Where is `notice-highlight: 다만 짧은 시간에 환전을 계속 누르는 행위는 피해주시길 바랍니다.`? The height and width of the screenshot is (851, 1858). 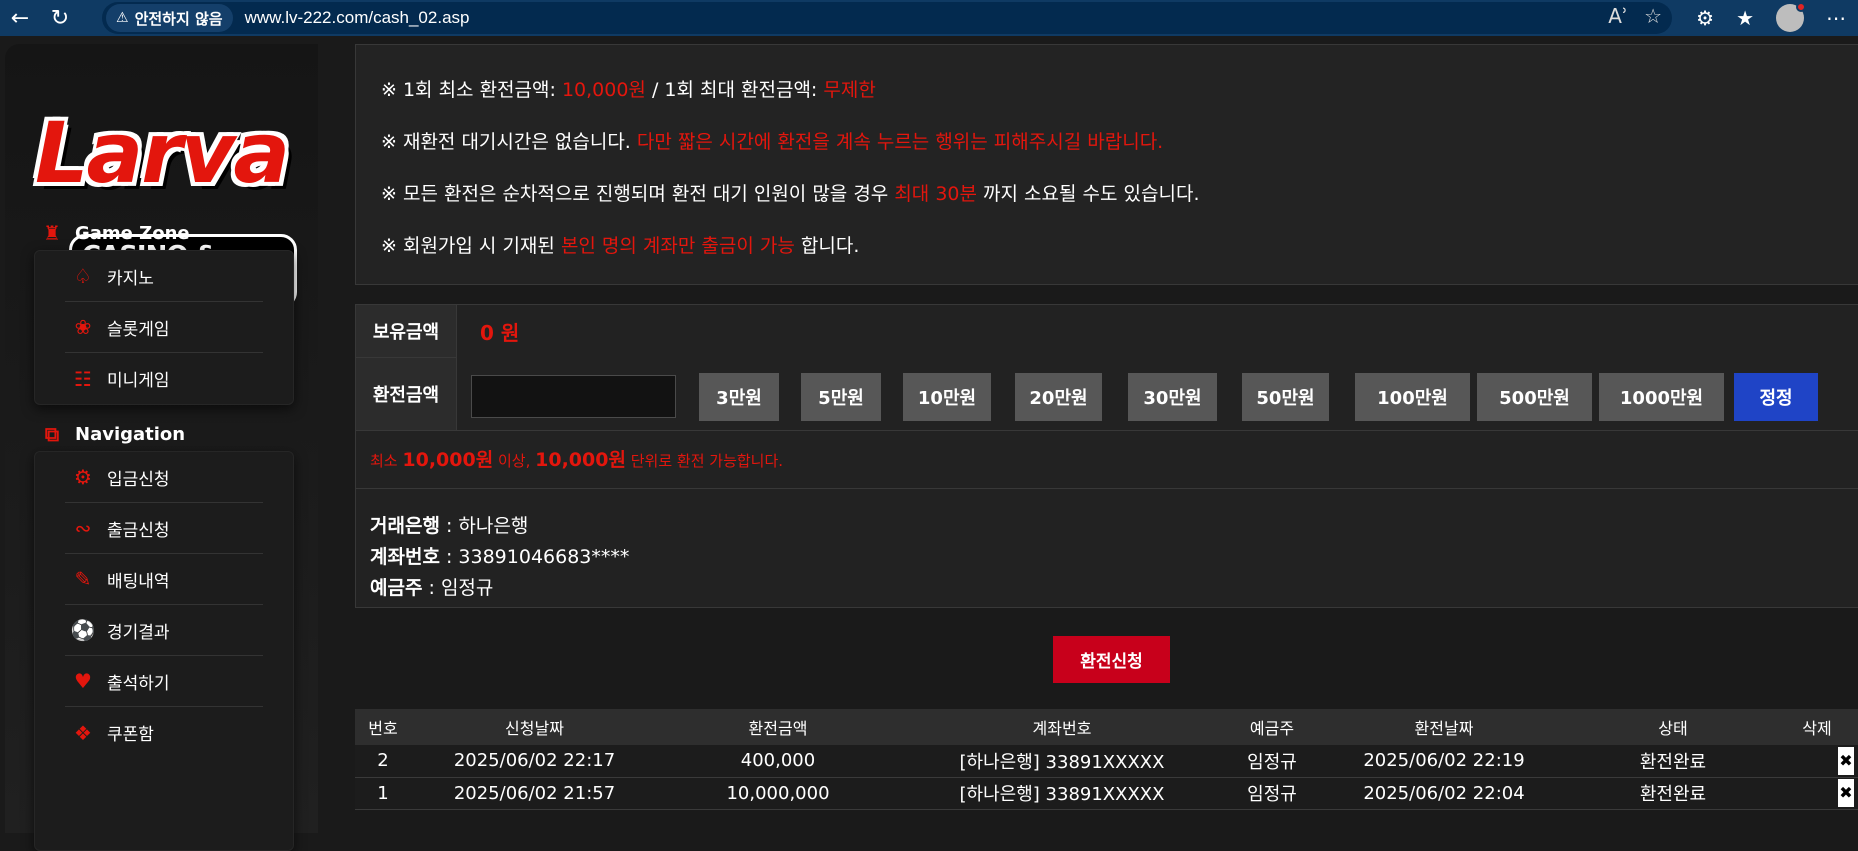 notice-highlight: 다만 짧은 시간에 환전을 계속 누르는 행위는 피해주시길 바랍니다. is located at coordinates (900, 142).